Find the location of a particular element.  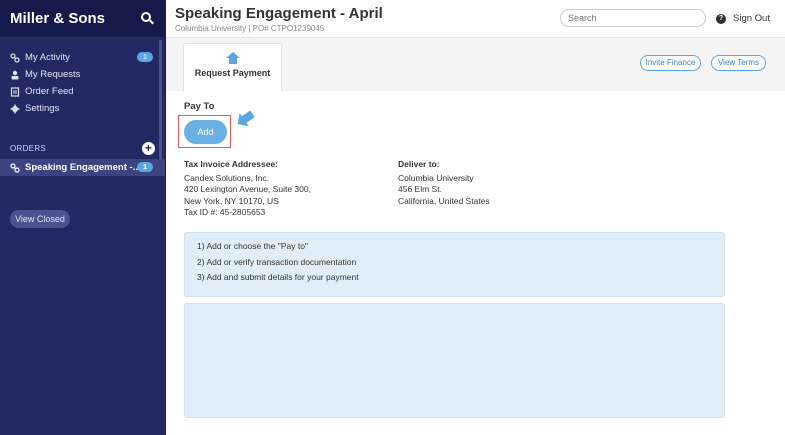

invite-finance-button: Invite Finance is located at coordinates (670, 63).